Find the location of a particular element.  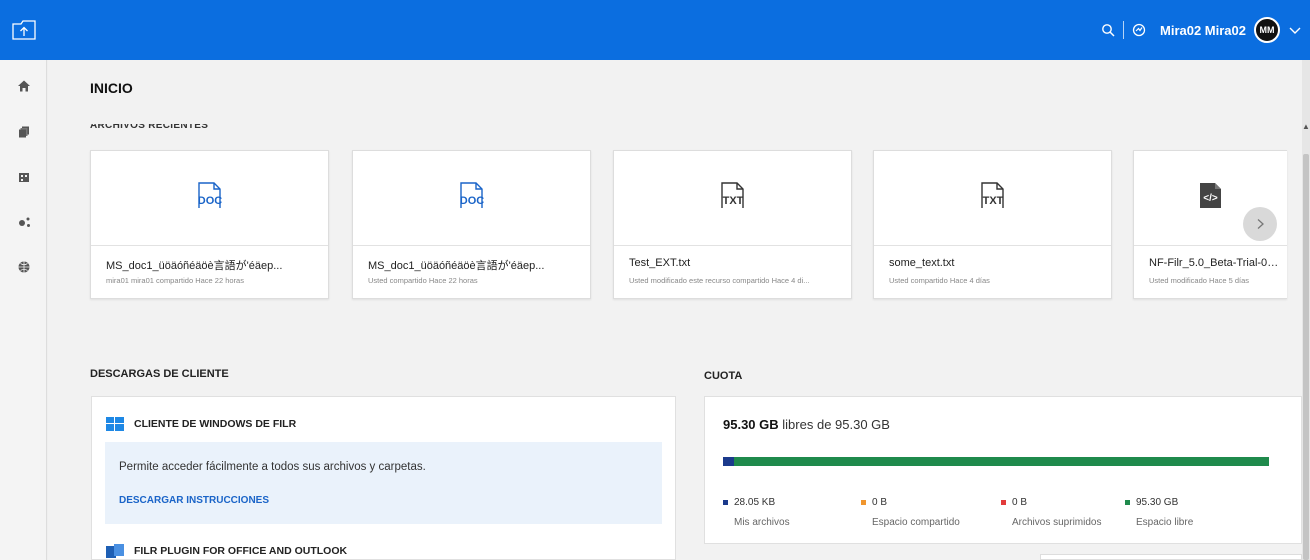

file-type-label: </> is located at coordinates (1210, 198).